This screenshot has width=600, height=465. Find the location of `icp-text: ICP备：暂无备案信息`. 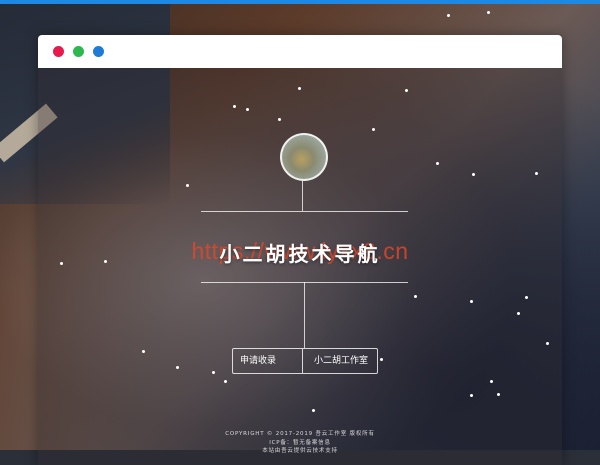

icp-text: ICP备：暂无备案信息 is located at coordinates (300, 442).